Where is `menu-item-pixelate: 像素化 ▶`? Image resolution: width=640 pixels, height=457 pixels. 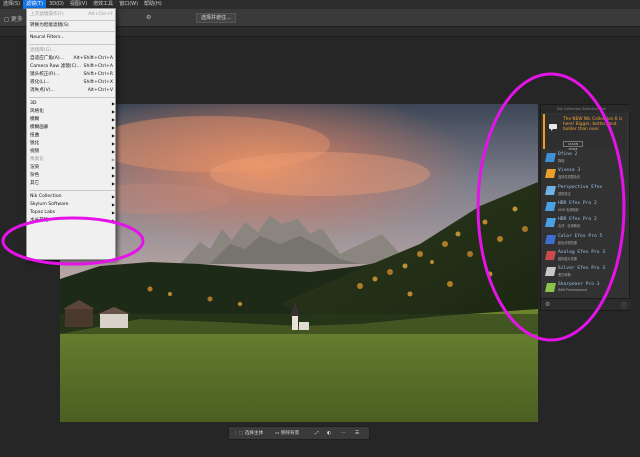 menu-item-pixelate: 像素化 ▶ is located at coordinates (72, 160).